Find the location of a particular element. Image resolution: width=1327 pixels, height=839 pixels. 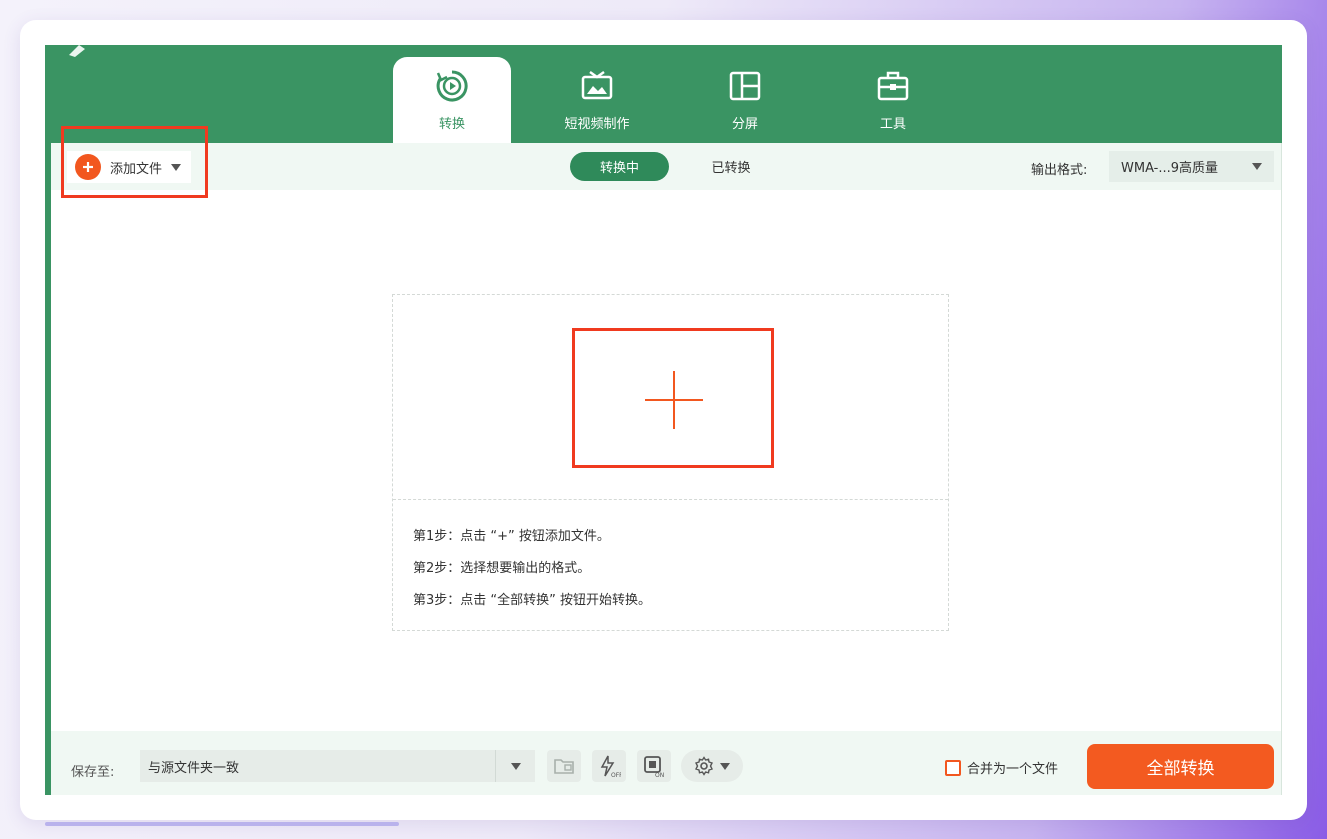

gpu-on-icon: ON is located at coordinates (654, 767).